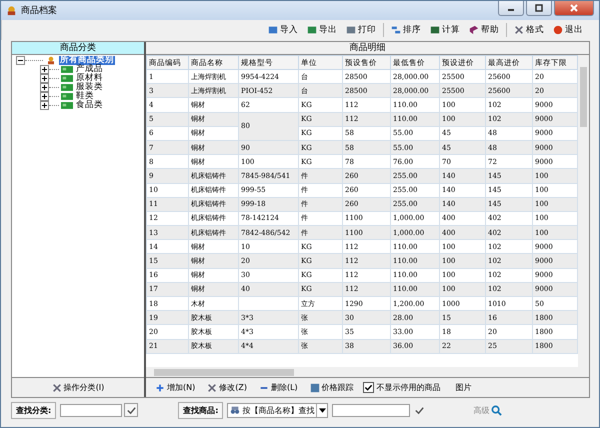 Image resolution: width=600 pixels, height=428 pixels. What do you see at coordinates (11, 10) in the screenshot?
I see `app-icon` at bounding box center [11, 10].